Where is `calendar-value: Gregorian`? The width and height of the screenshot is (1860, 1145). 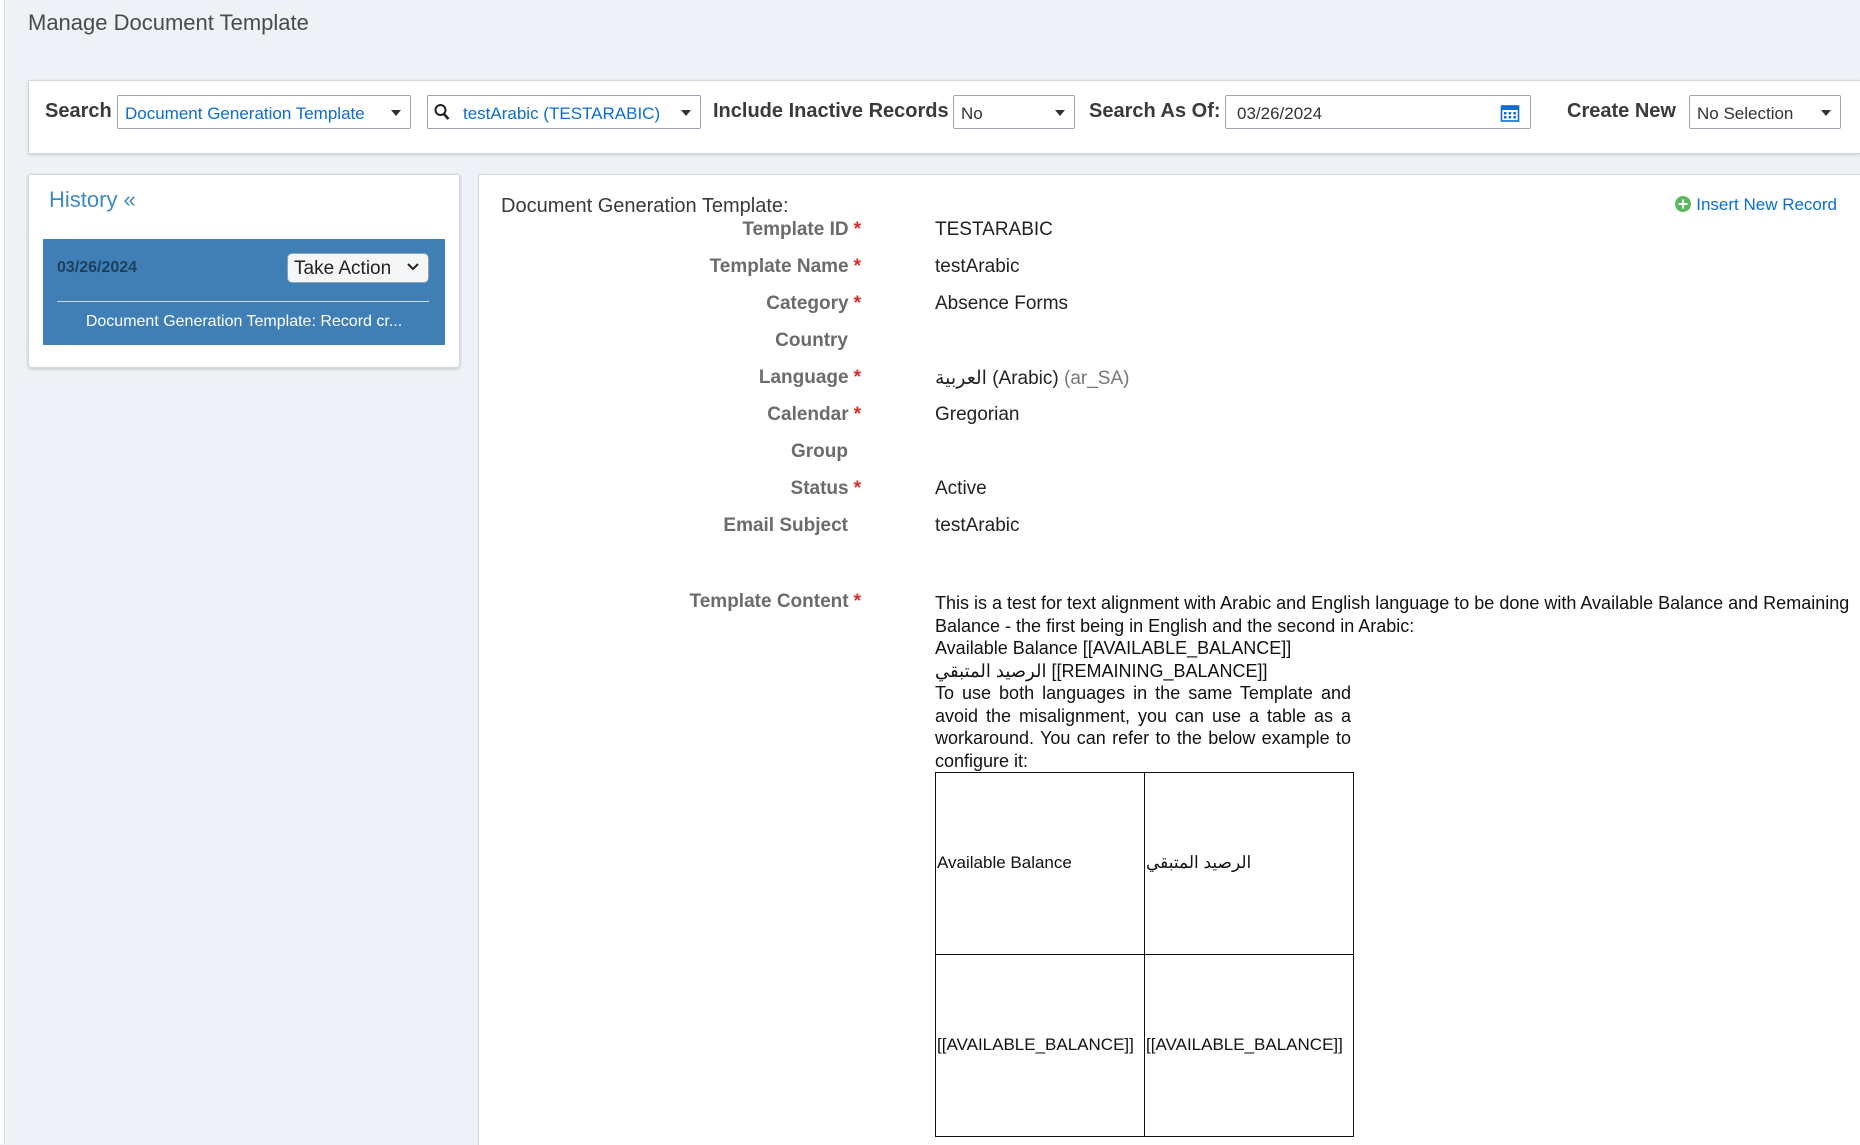 calendar-value: Gregorian is located at coordinates (977, 414).